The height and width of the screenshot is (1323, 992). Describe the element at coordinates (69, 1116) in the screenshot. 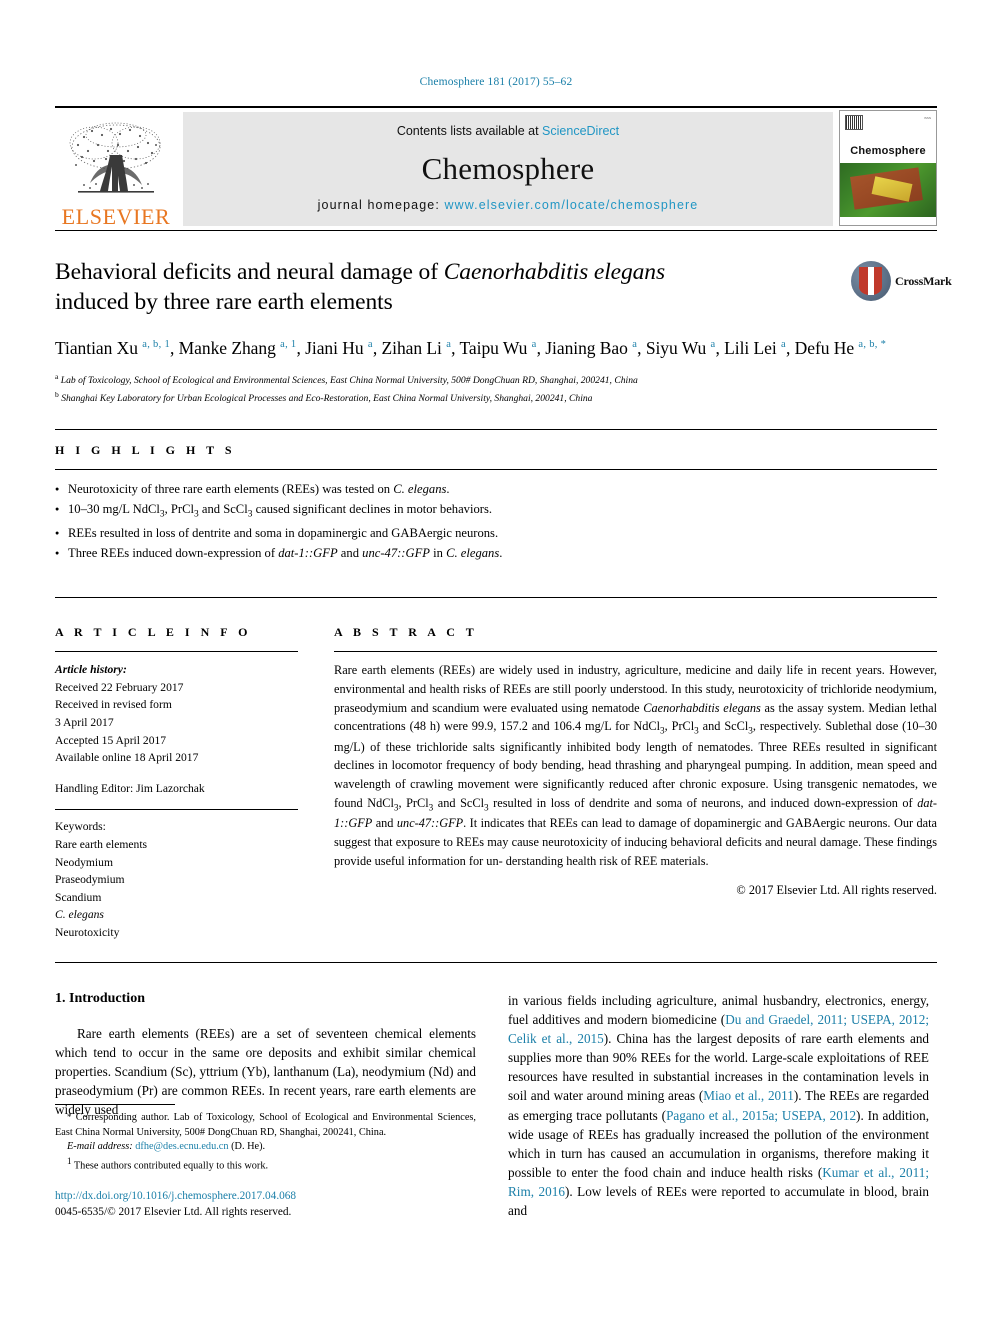

I see `corresponding-star: *` at that location.